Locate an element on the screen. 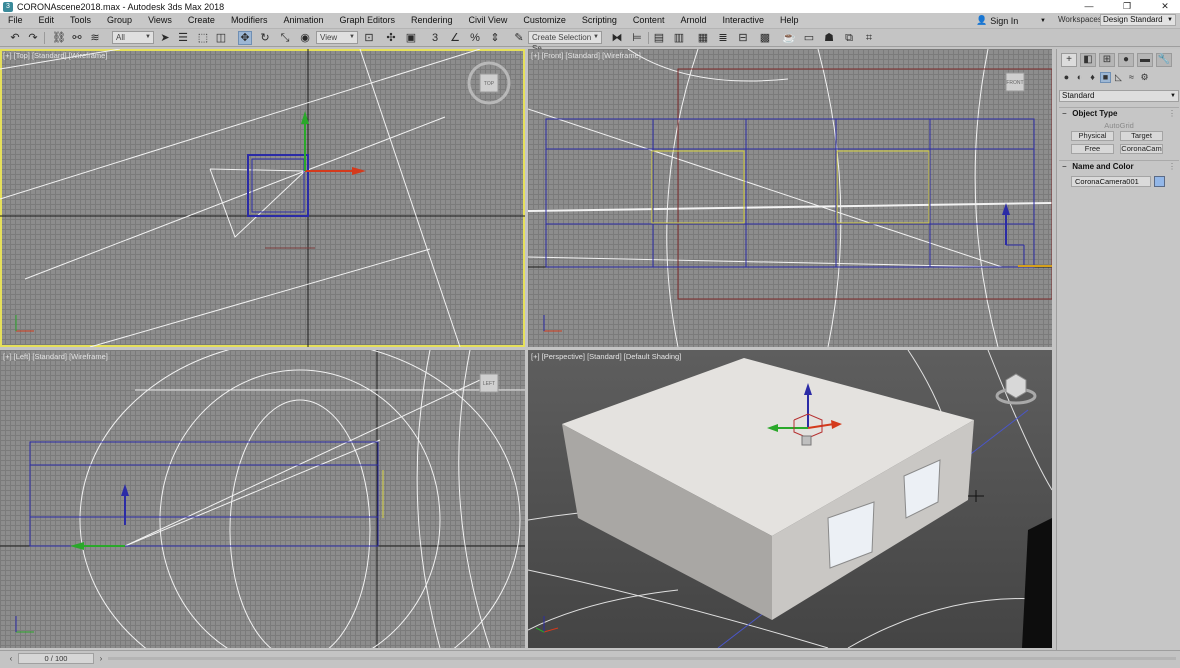 The image size is (1180, 668). menu-animation: Animation is located at coordinates (303, 20).